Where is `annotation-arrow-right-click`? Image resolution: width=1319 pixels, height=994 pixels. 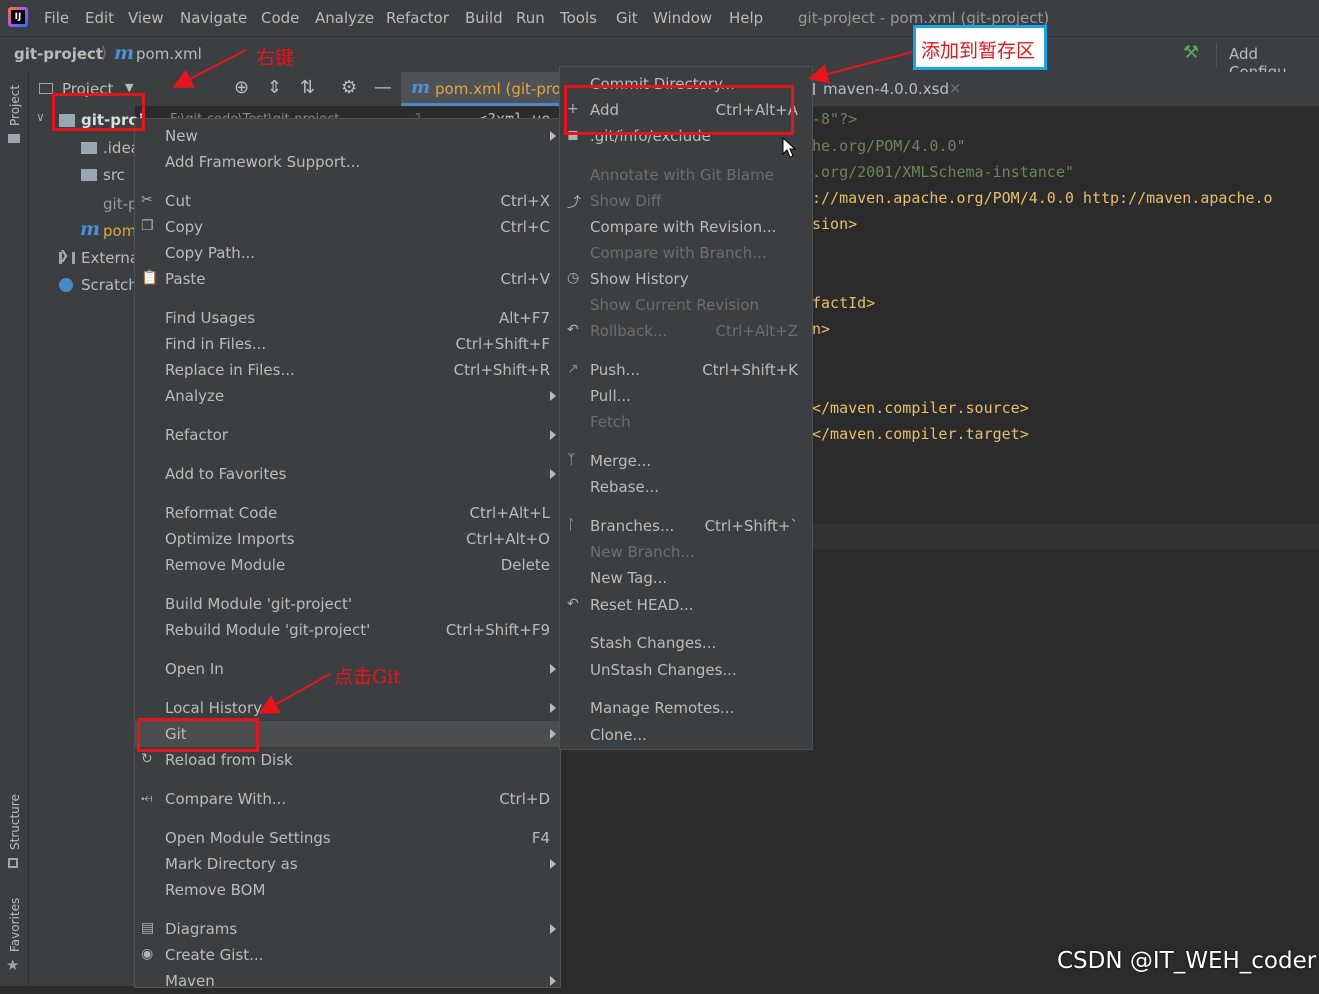
annotation-arrow-right-click is located at coordinates (209, 68).